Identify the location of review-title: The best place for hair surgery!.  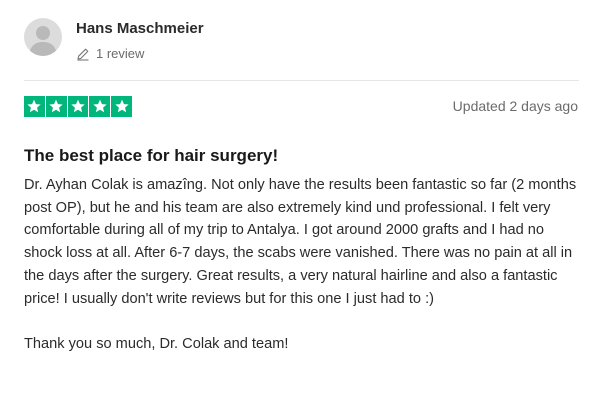
(151, 155).